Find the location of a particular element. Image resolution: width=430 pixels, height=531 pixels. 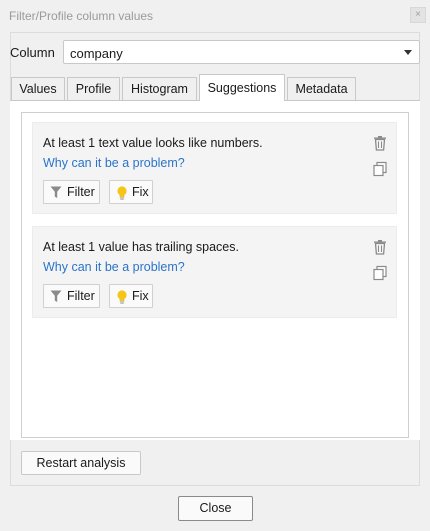

tab-values: Values is located at coordinates (38, 88).